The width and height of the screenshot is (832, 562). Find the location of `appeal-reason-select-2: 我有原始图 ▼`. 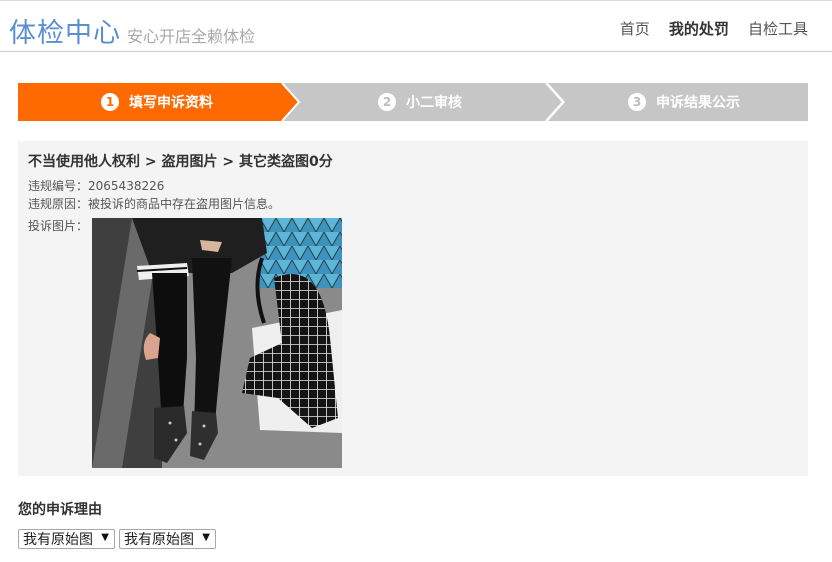

appeal-reason-select-2: 我有原始图 ▼ is located at coordinates (167, 539).